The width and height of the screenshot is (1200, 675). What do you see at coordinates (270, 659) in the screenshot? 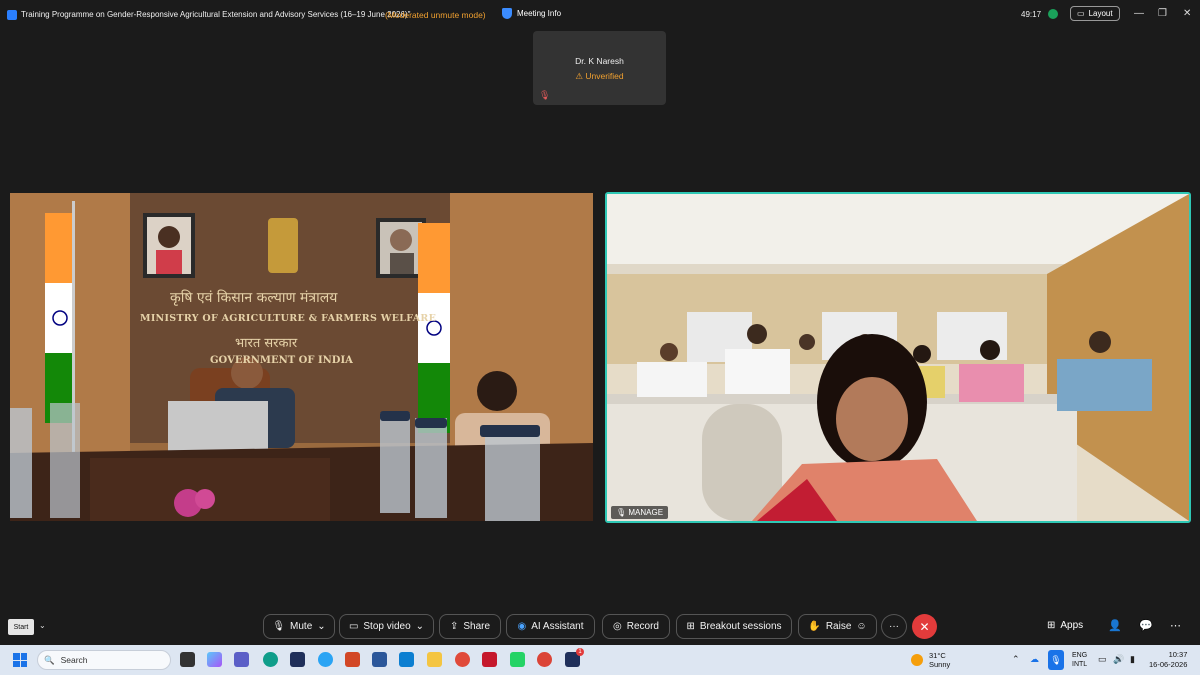
I see `edge-icon` at bounding box center [270, 659].